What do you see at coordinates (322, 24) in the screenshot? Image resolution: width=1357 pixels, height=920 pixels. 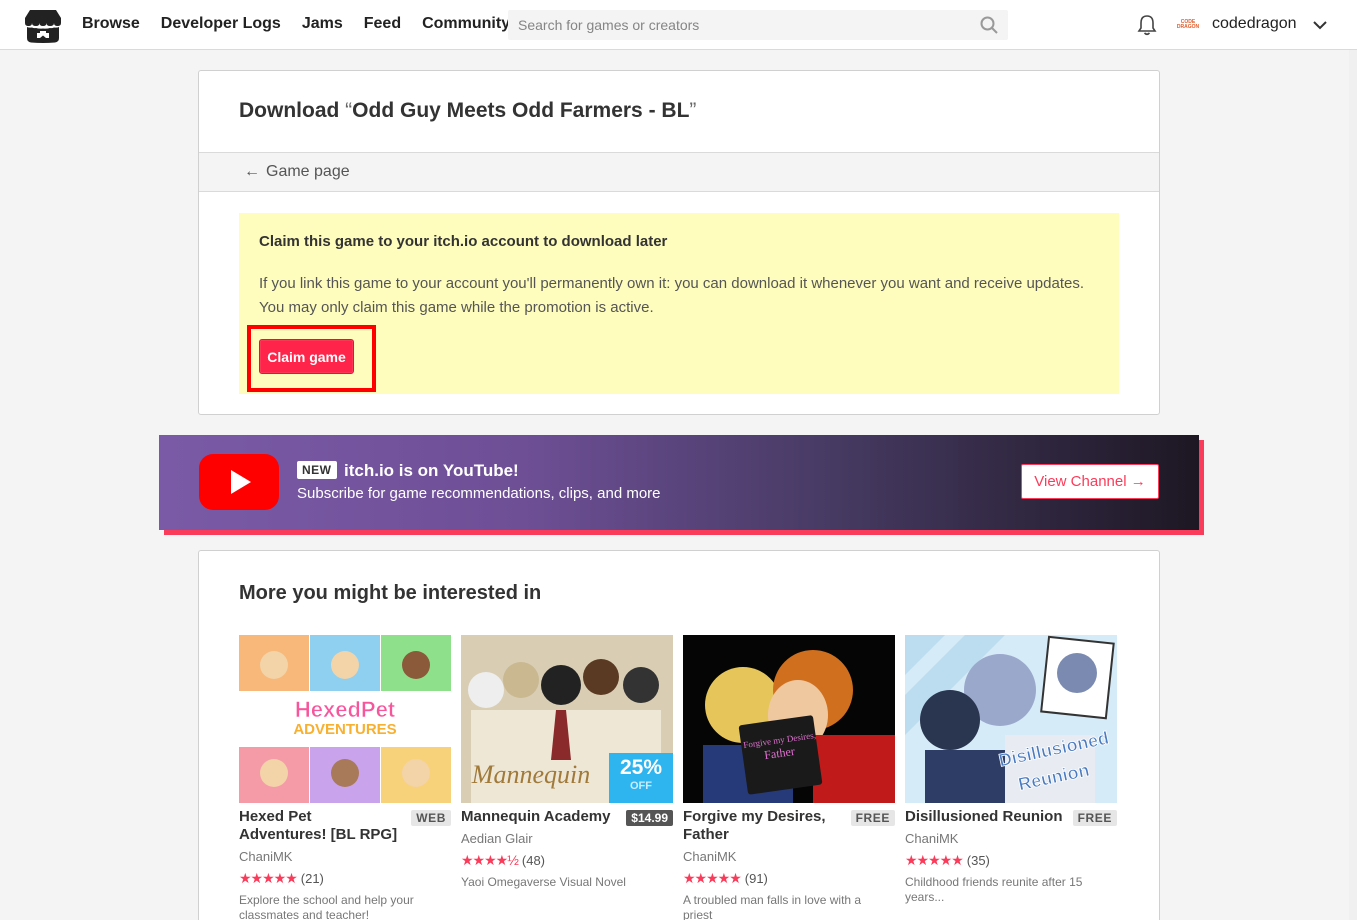 I see `nav-jams: Jams` at bounding box center [322, 24].